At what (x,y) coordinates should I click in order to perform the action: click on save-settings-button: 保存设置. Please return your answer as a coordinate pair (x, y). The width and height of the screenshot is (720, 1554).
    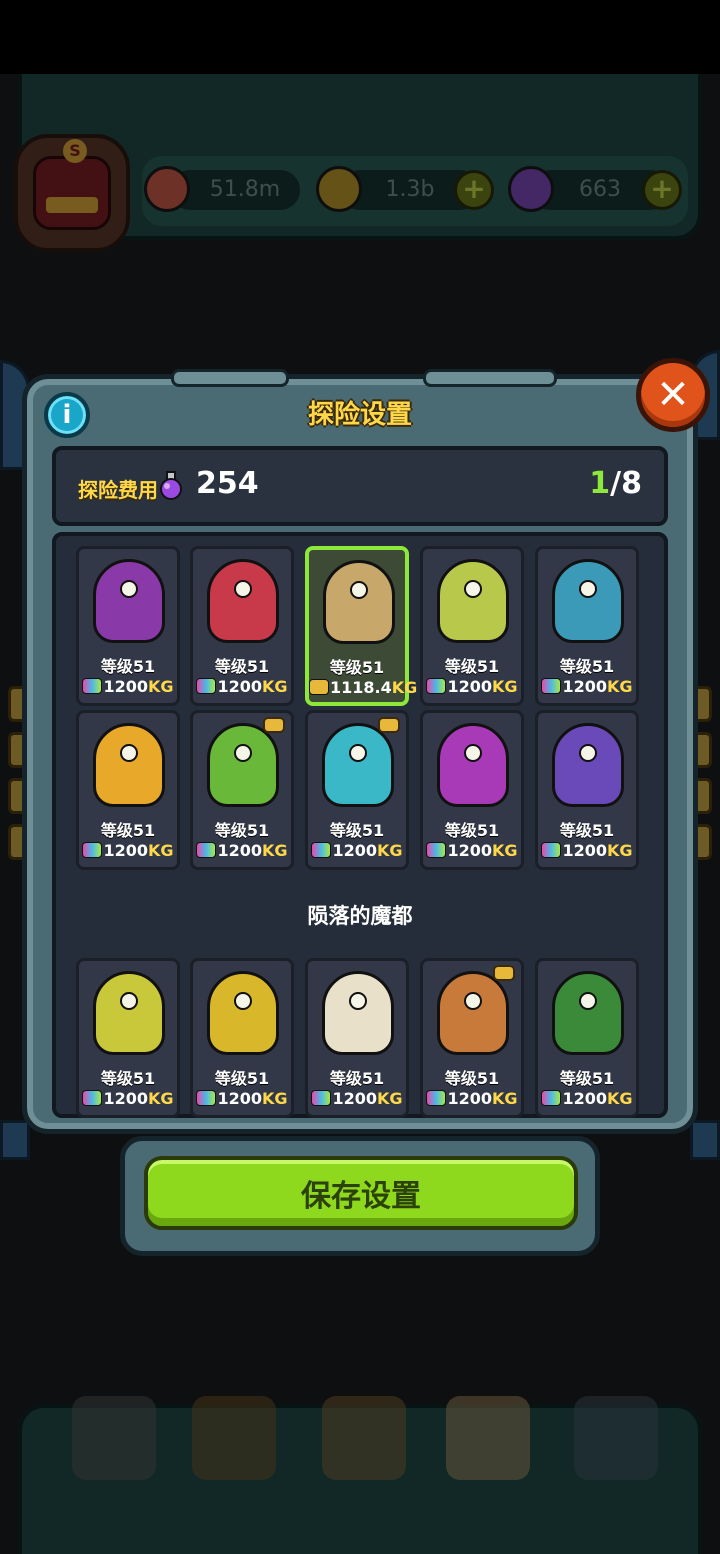
    Looking at the image, I should click on (361, 1193).